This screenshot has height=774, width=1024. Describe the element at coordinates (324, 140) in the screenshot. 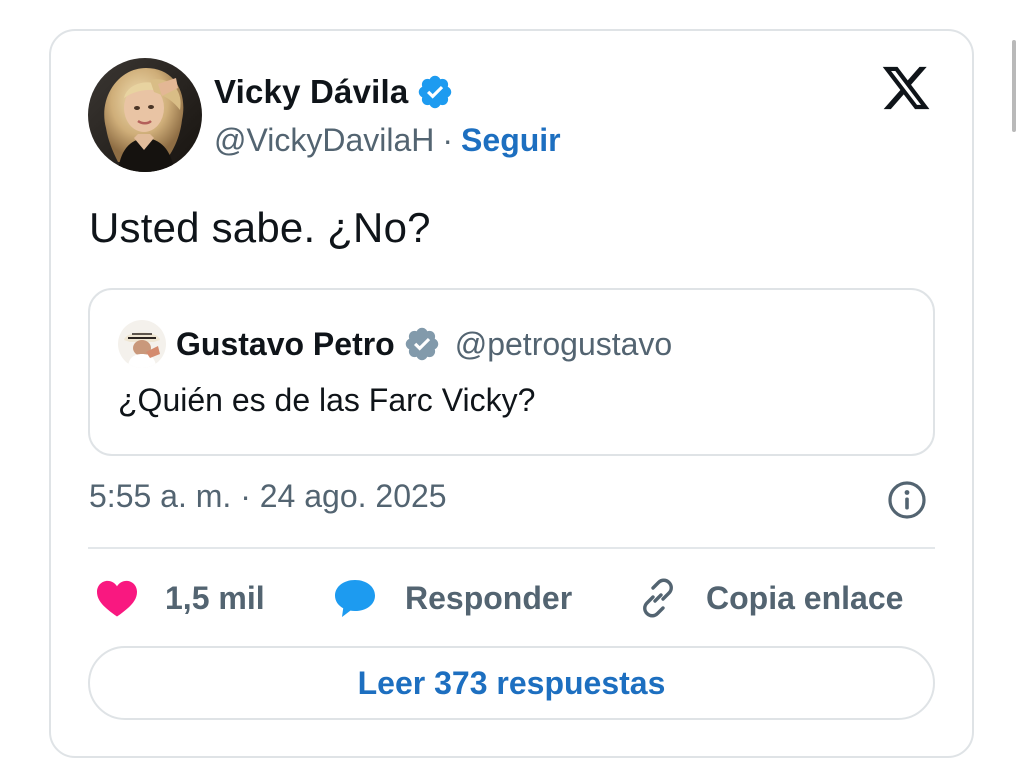

I see `author-handle: @VickyDavilaH` at that location.